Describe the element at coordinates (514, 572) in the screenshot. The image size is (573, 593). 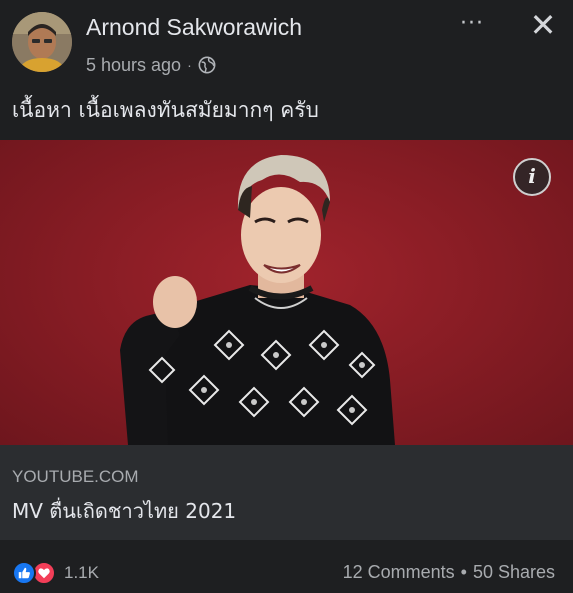
I see `shares-count: 50 Shares` at that location.